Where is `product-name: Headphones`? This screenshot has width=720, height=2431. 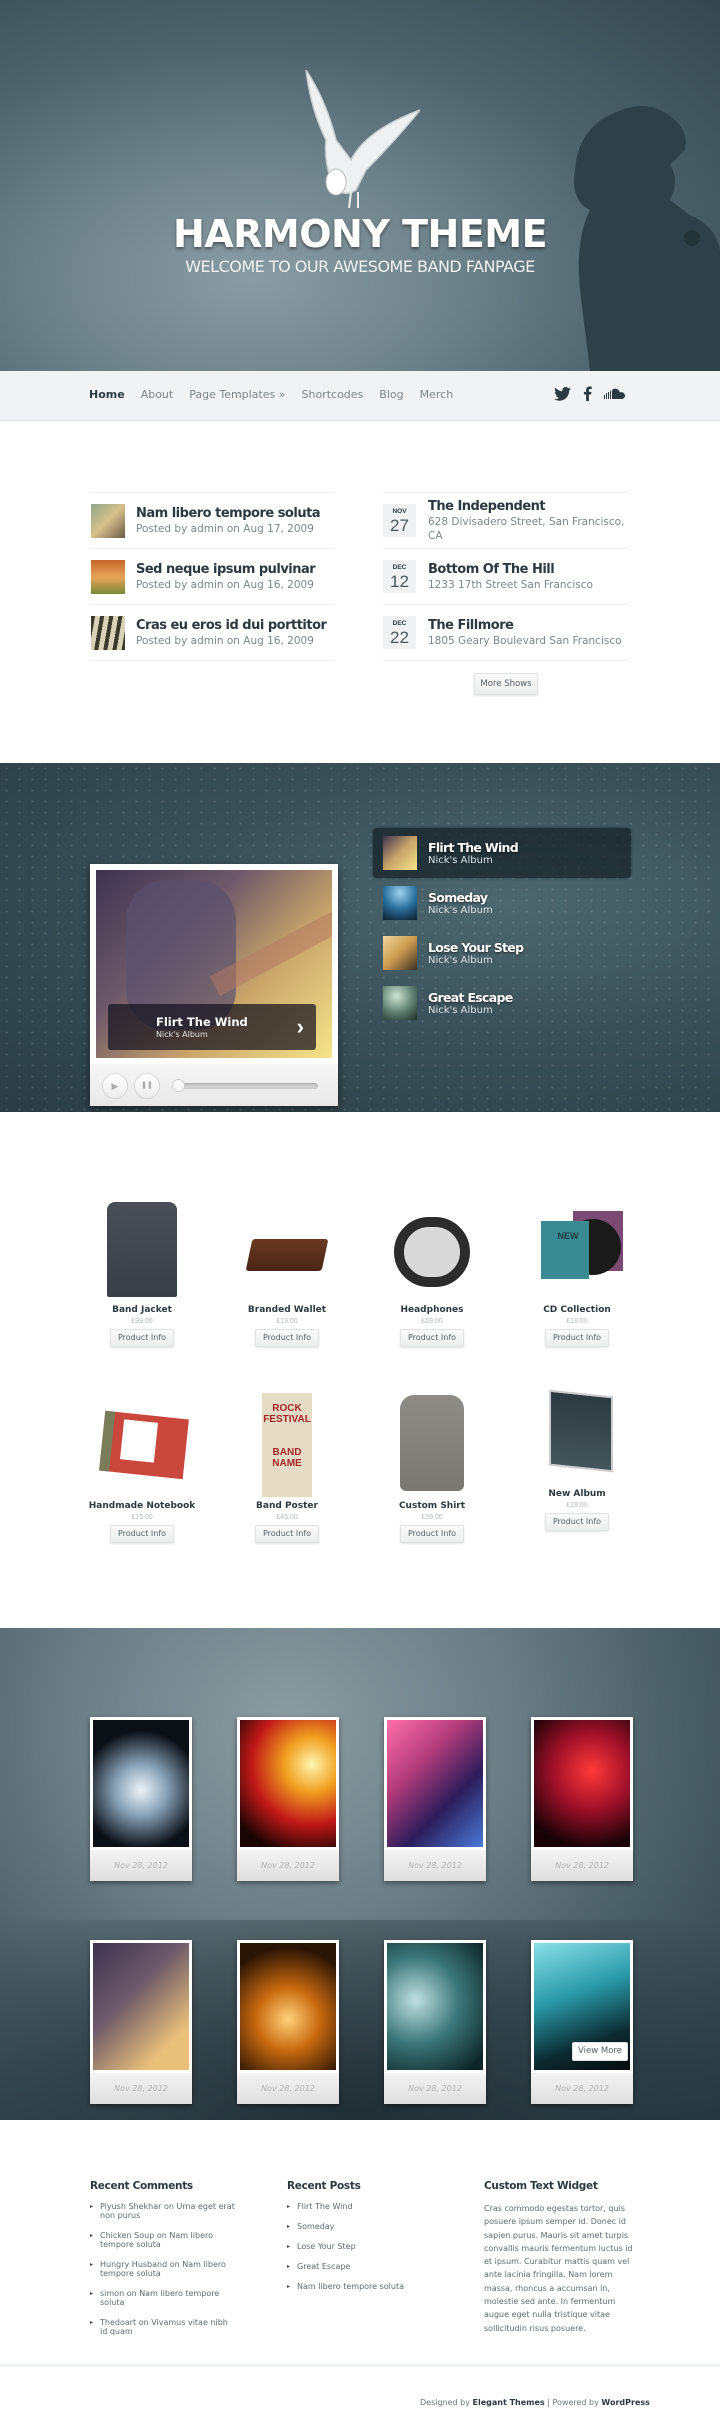
product-name: Headphones is located at coordinates (432, 1310).